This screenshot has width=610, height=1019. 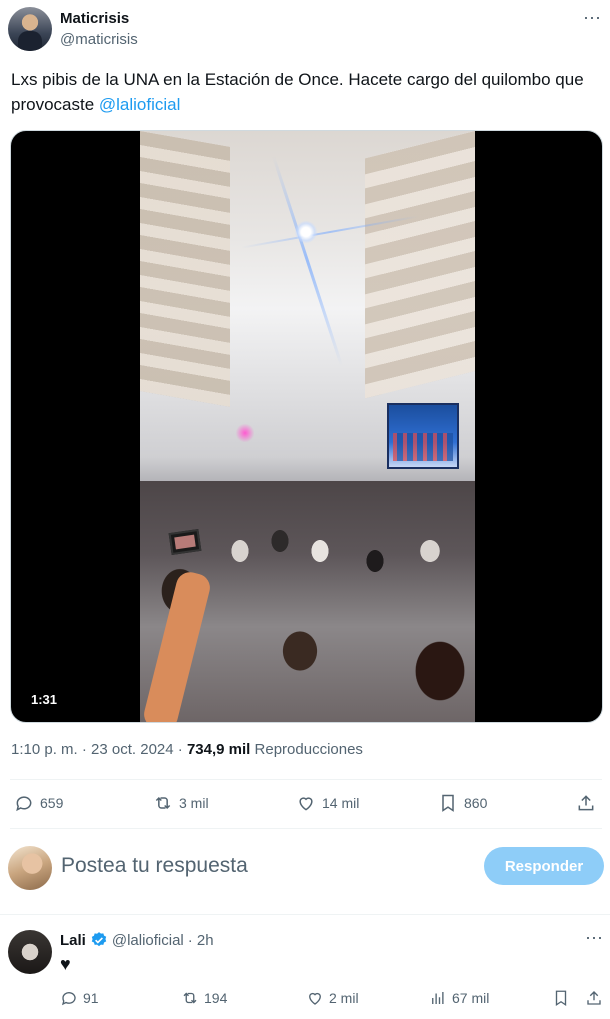 I want to click on reply-header: Lali @lalioficial · 2h, so click(x=137, y=940).